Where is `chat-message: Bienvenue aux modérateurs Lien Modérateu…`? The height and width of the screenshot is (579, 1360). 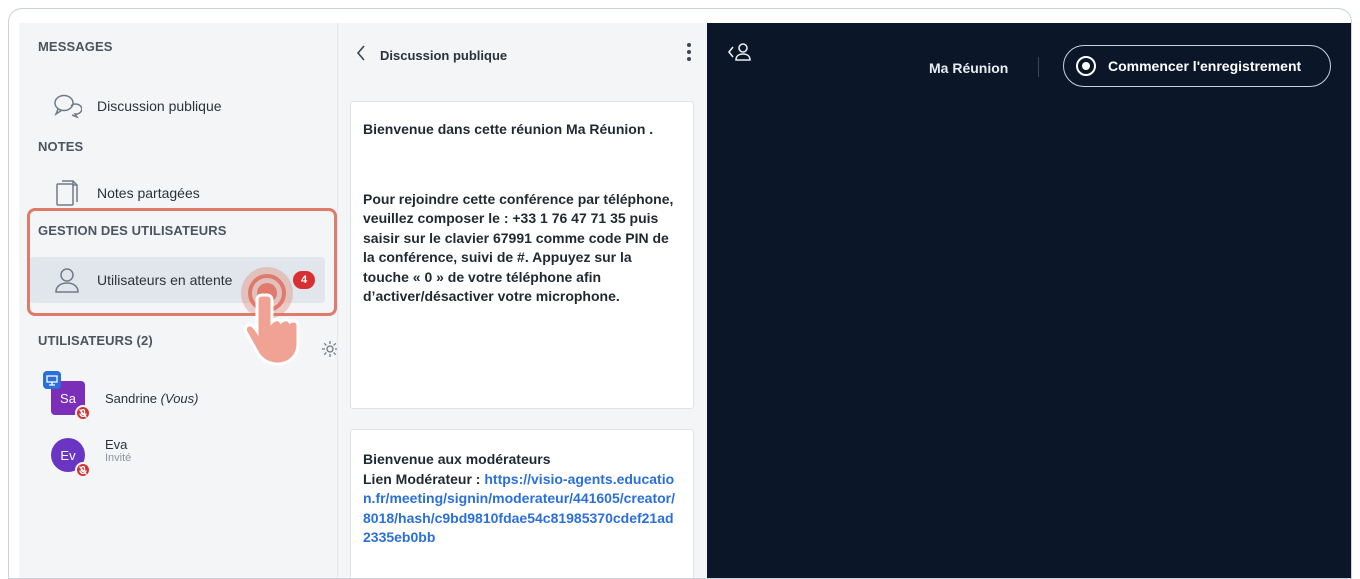
chat-message: Bienvenue aux modérateurs Lien Modérateu… is located at coordinates (522, 503).